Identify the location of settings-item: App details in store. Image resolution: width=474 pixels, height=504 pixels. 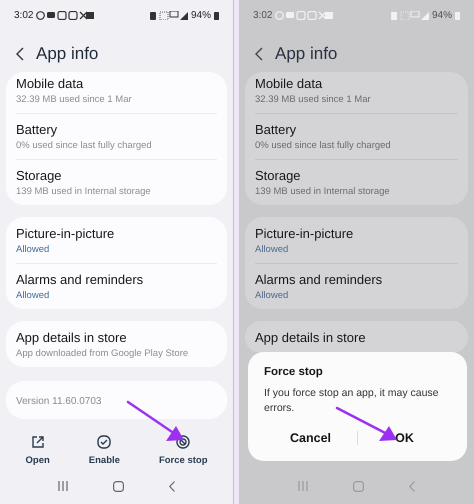
(356, 338).